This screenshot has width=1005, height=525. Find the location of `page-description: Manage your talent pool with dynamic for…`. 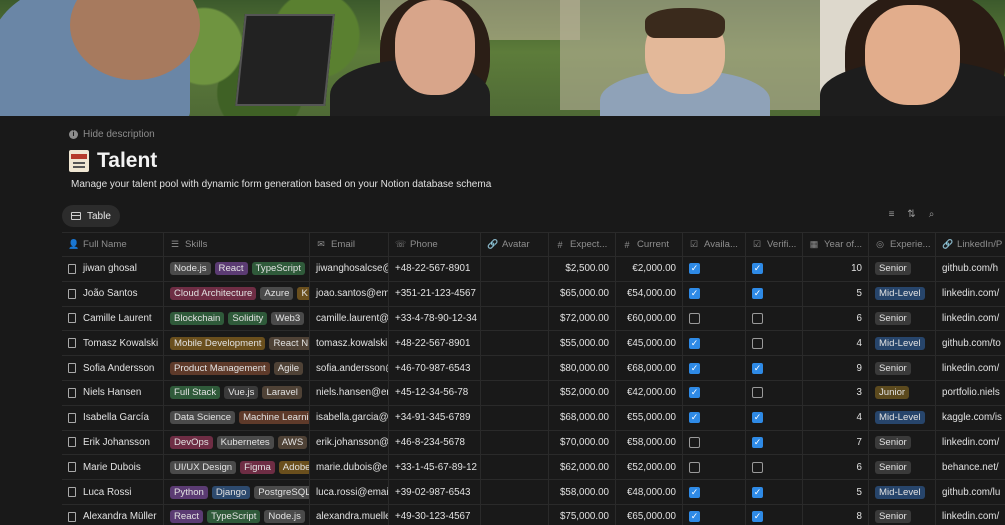

page-description: Manage your talent pool with dynamic for… is located at coordinates (281, 184).